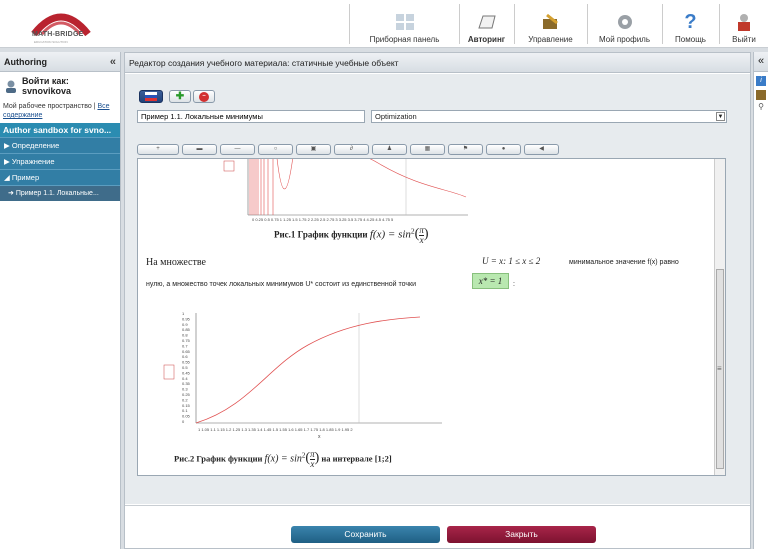 The width and height of the screenshot is (768, 549). I want to click on y-tick-label: 0.3, so click(185, 389).